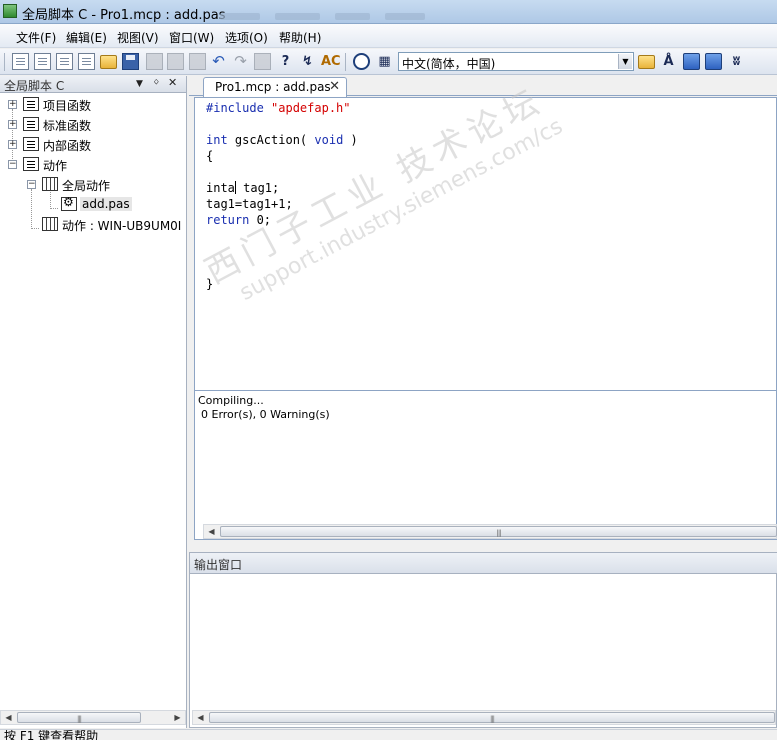 Image resolution: width=777 pixels, height=740 pixels. I want to click on menu-edit: 编辑(E), so click(86, 37).